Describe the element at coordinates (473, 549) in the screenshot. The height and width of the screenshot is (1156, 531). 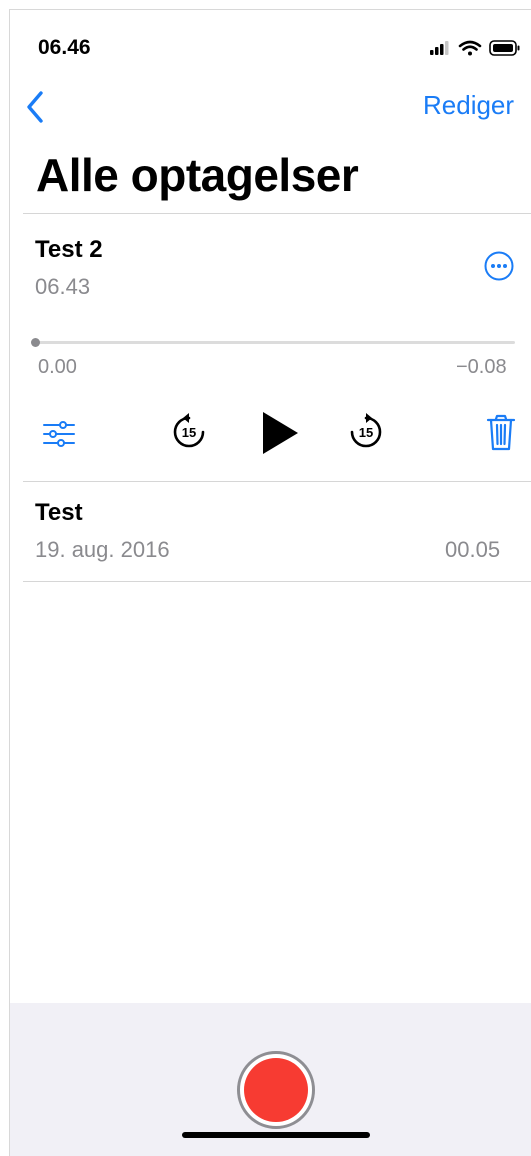
I see `recording-duration: 00.05` at that location.